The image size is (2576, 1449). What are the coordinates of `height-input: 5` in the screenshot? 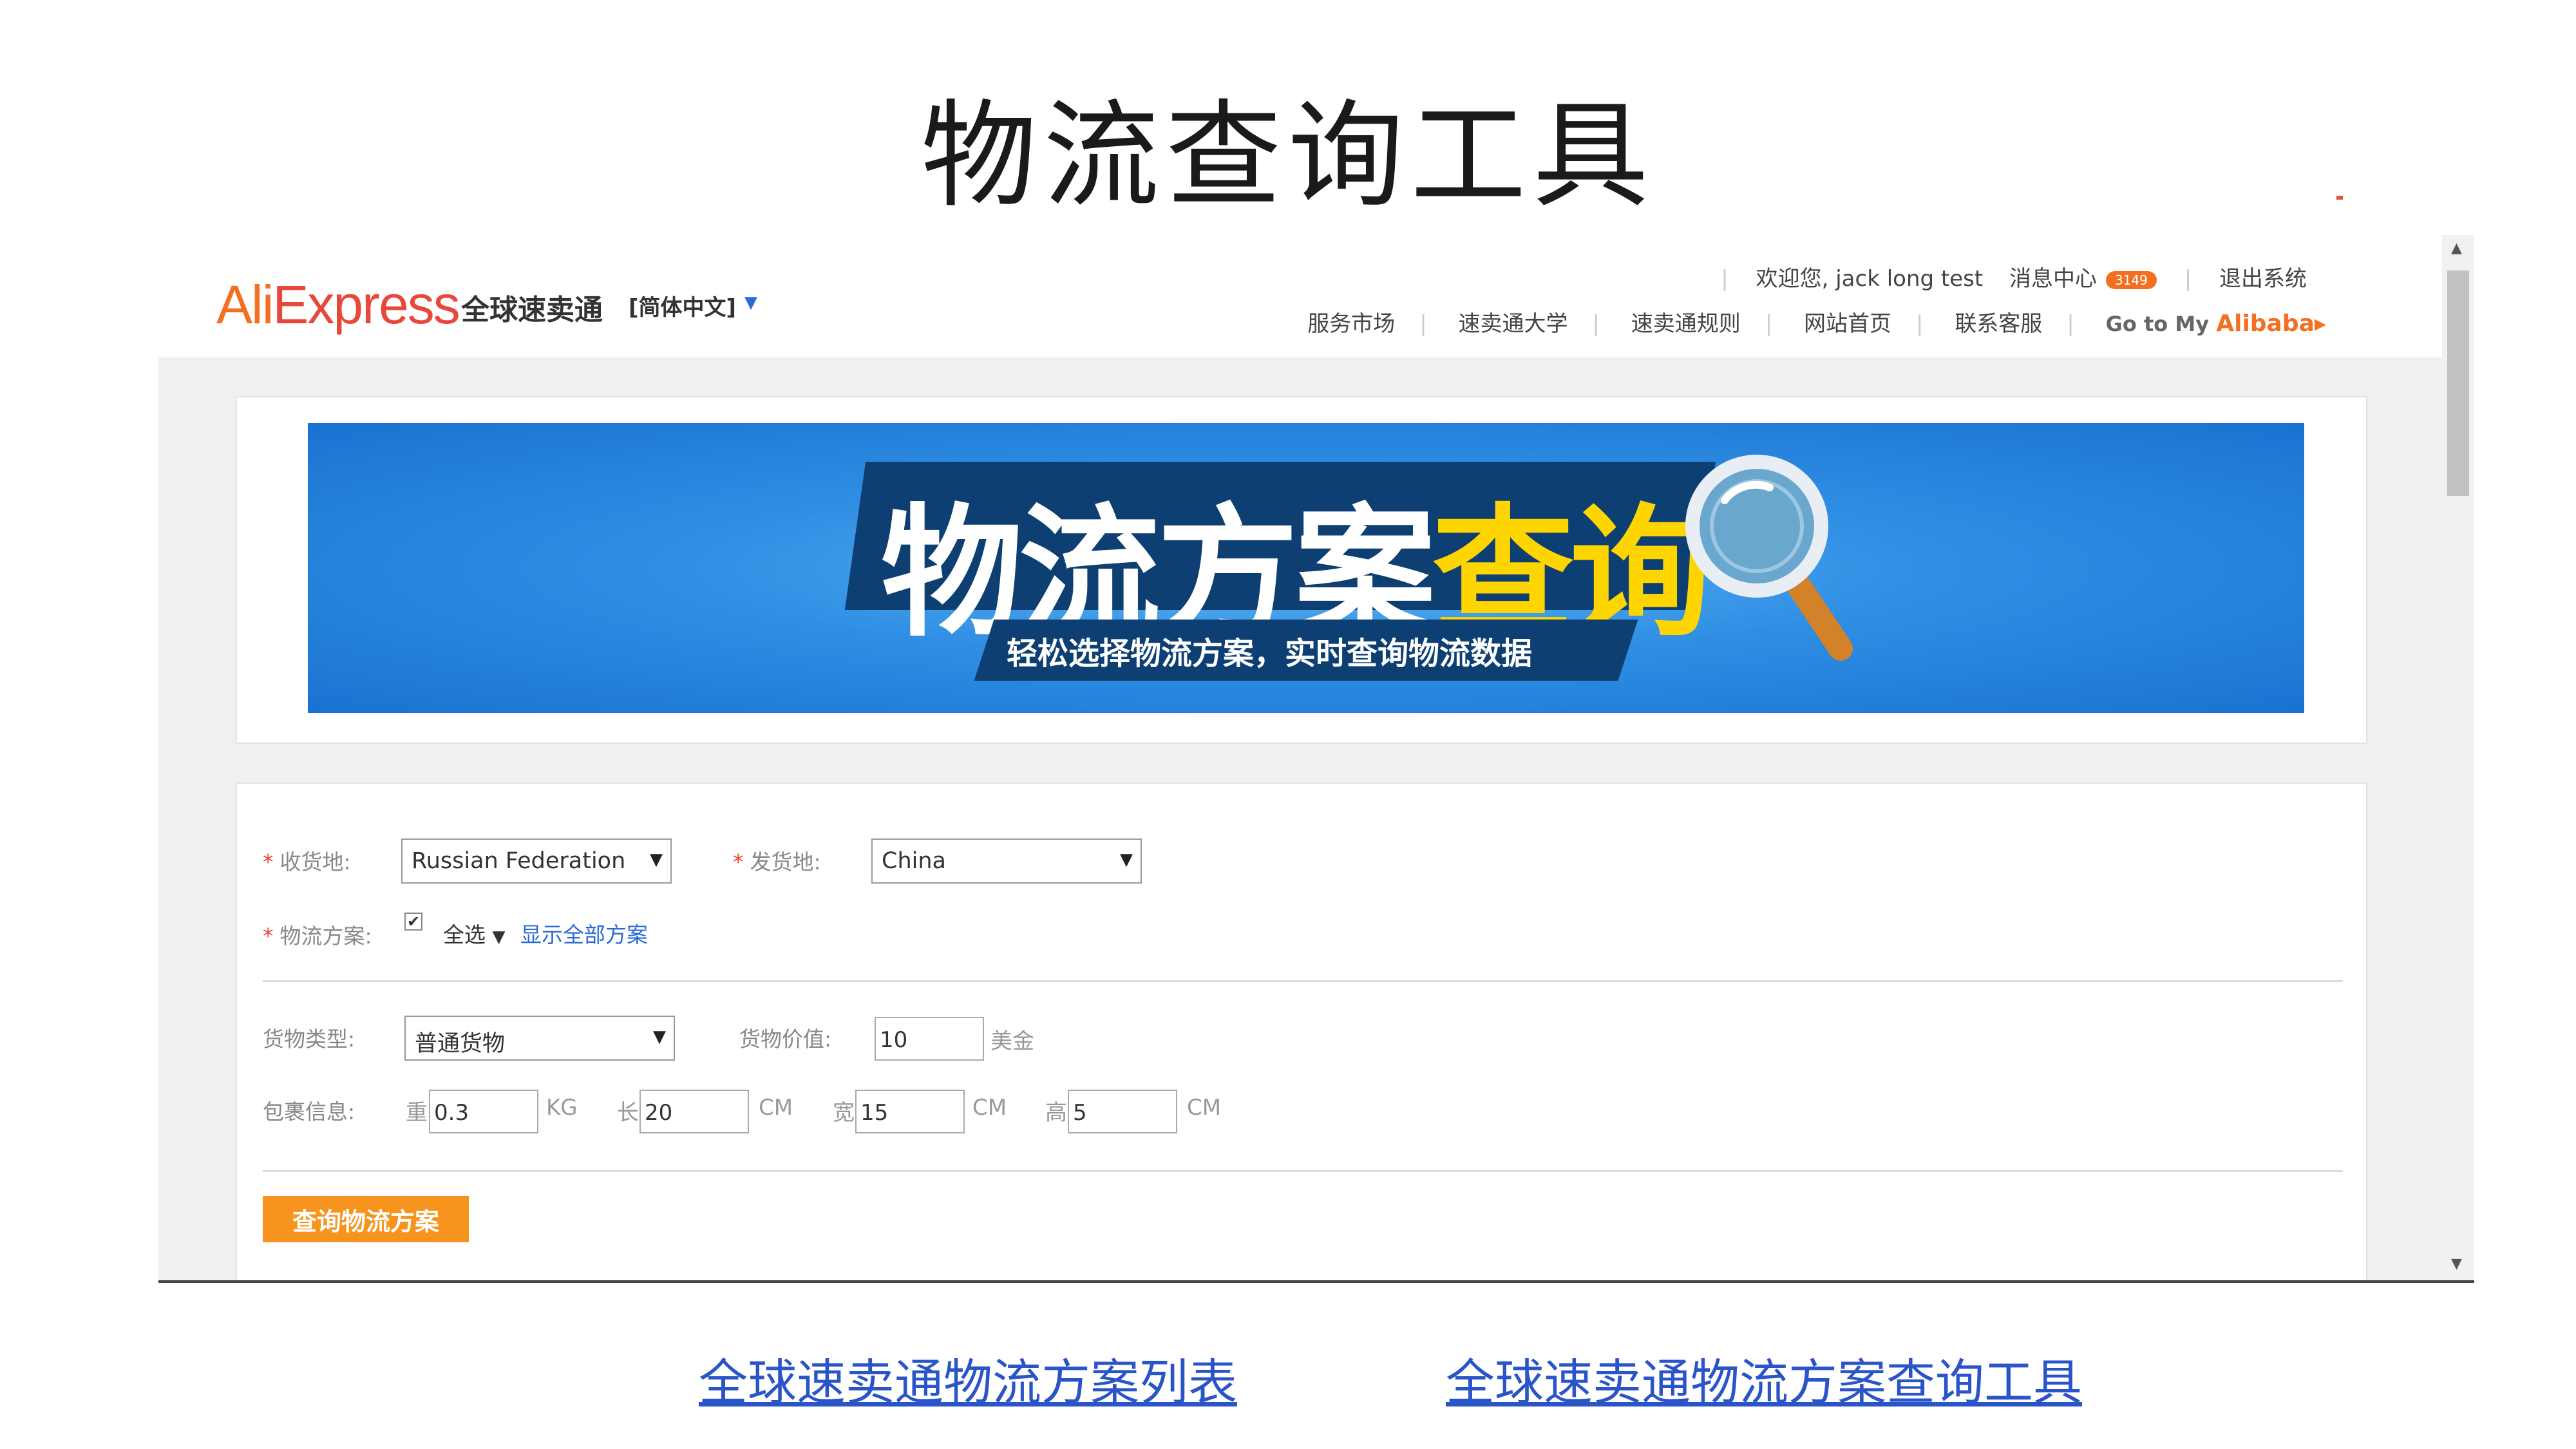 It's located at (1123, 1111).